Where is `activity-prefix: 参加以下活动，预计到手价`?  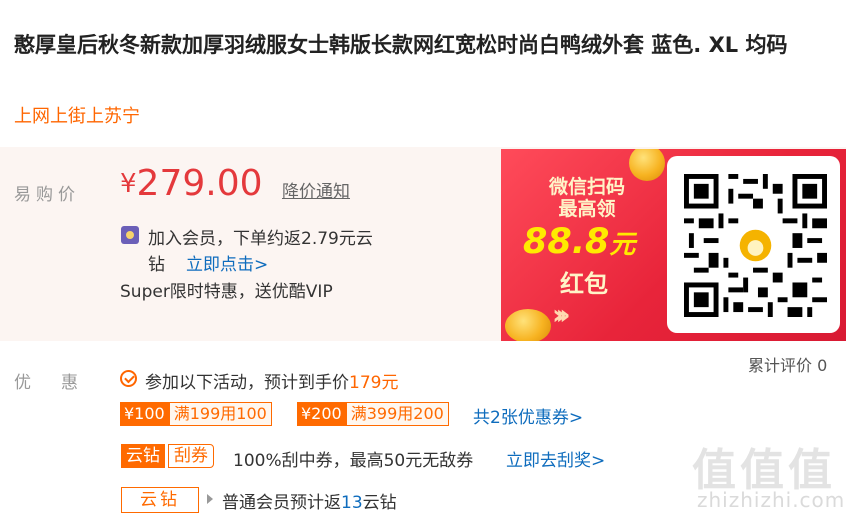 activity-prefix: 参加以下活动，预计到手价 is located at coordinates (247, 383).